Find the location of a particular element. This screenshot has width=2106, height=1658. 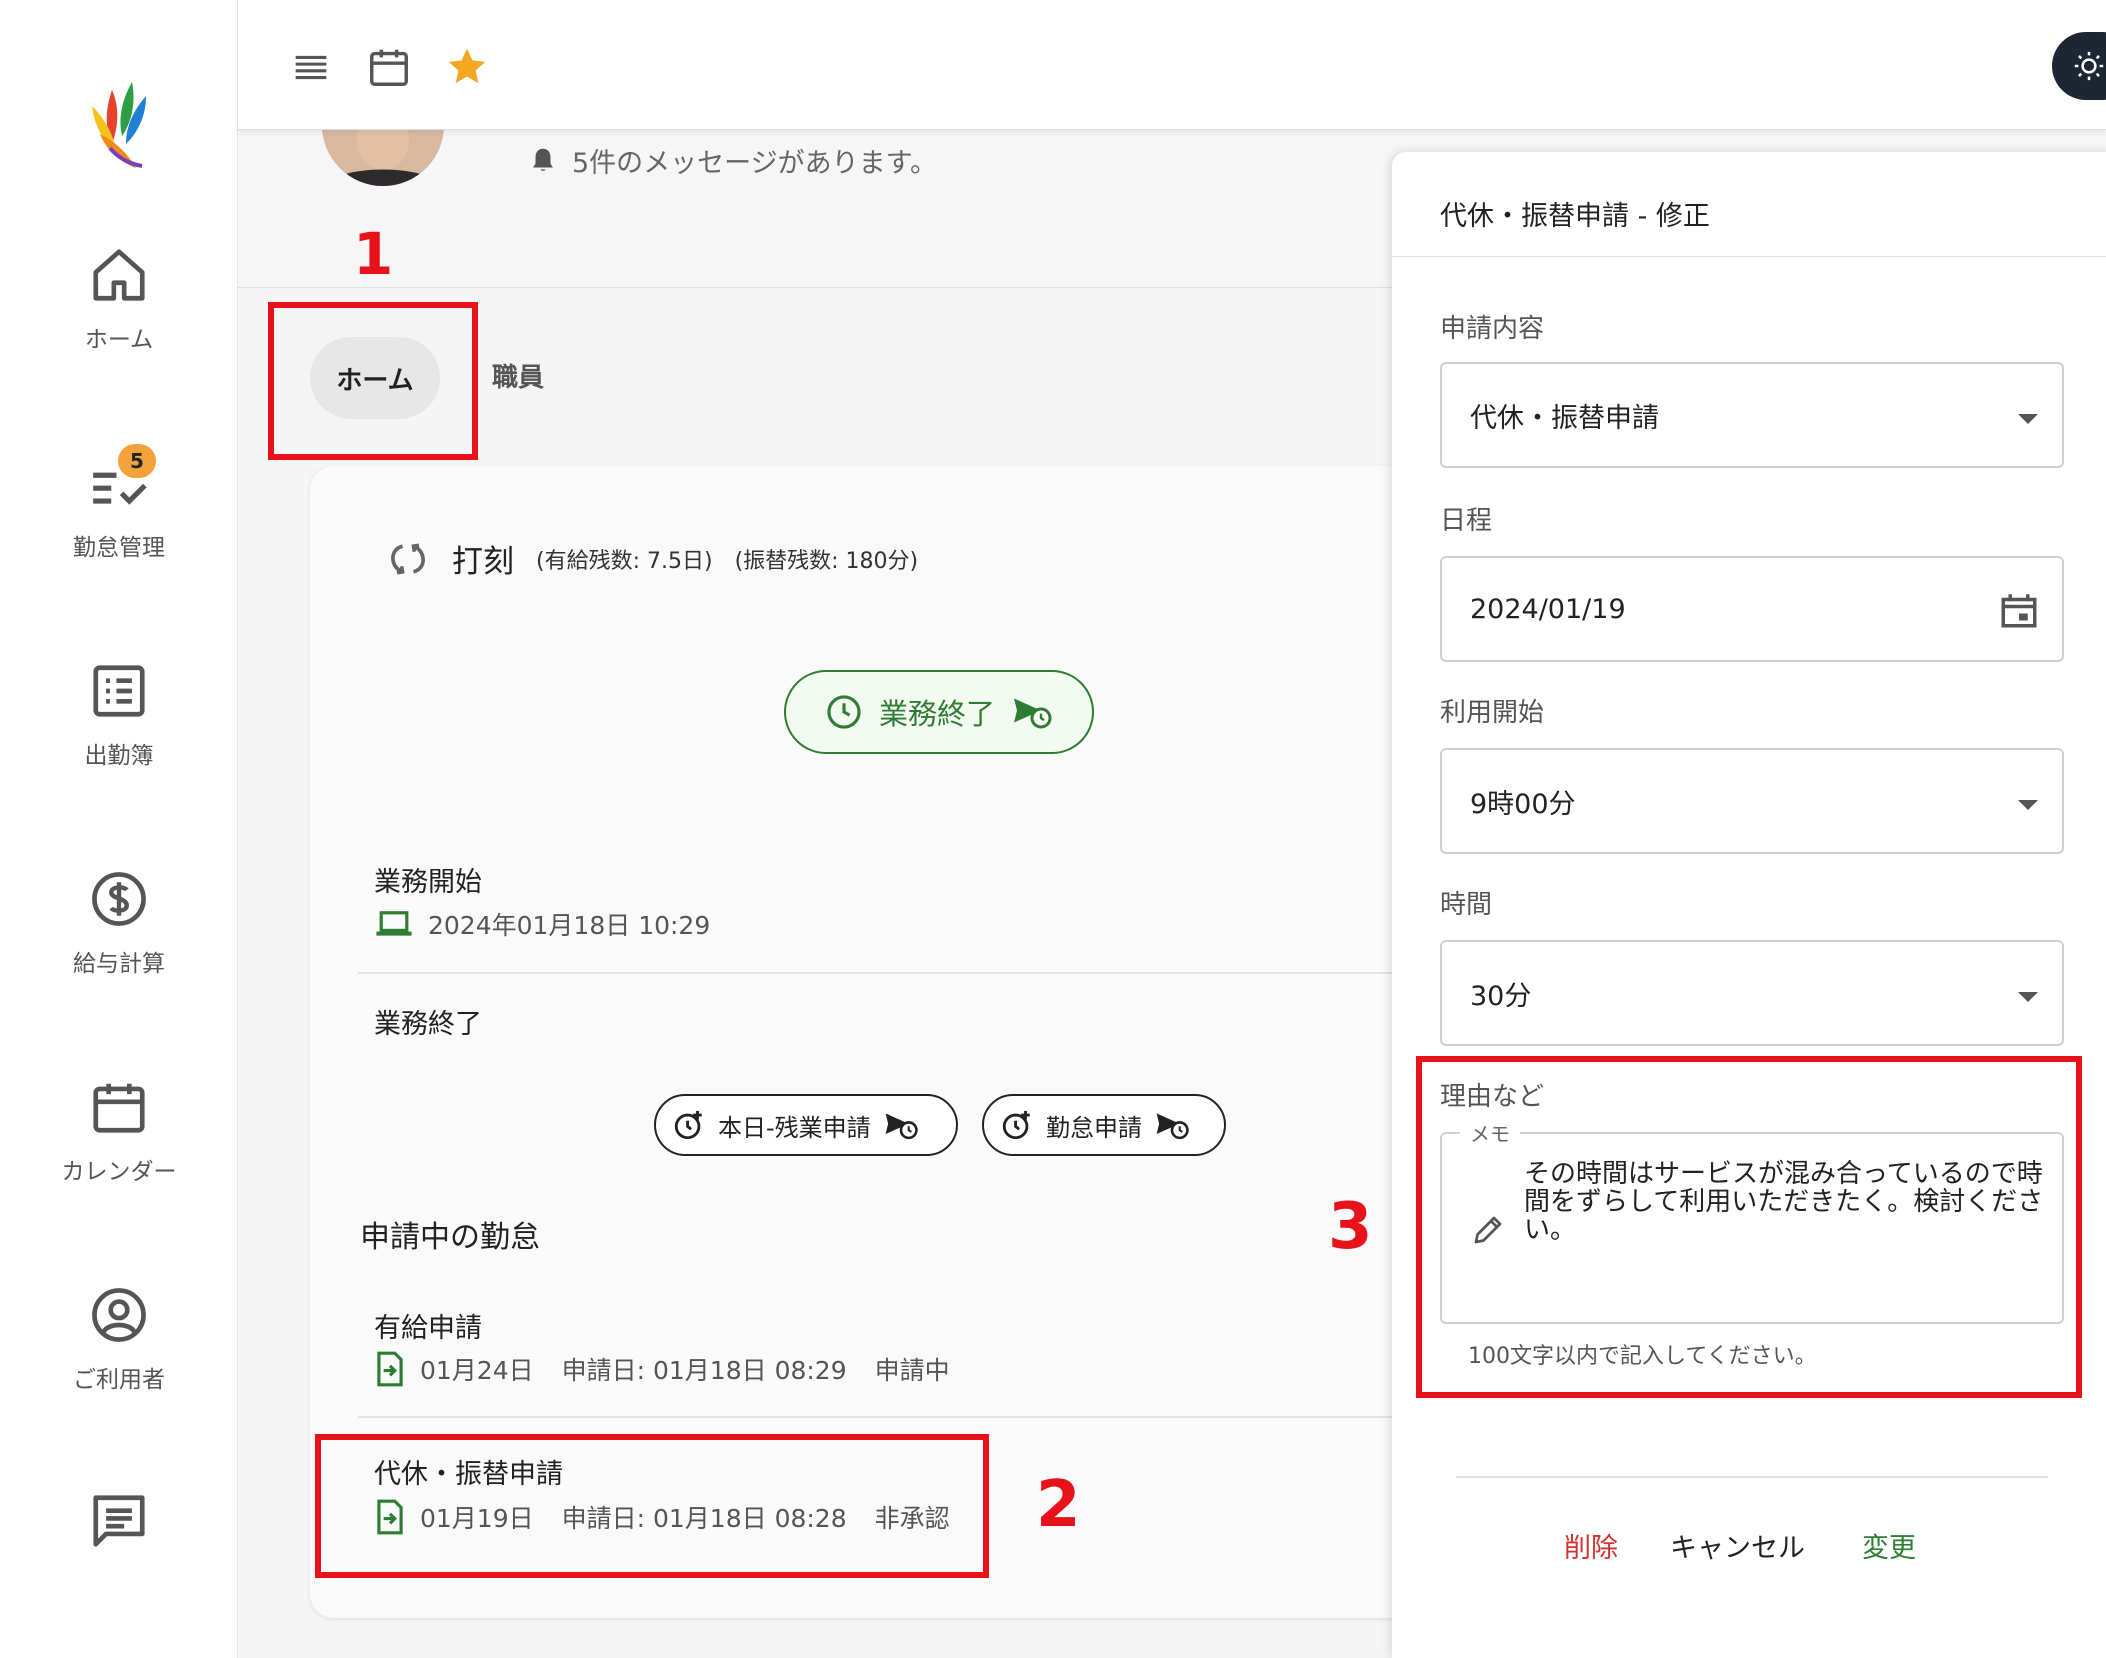

change-button: 変更 is located at coordinates (1889, 1545).